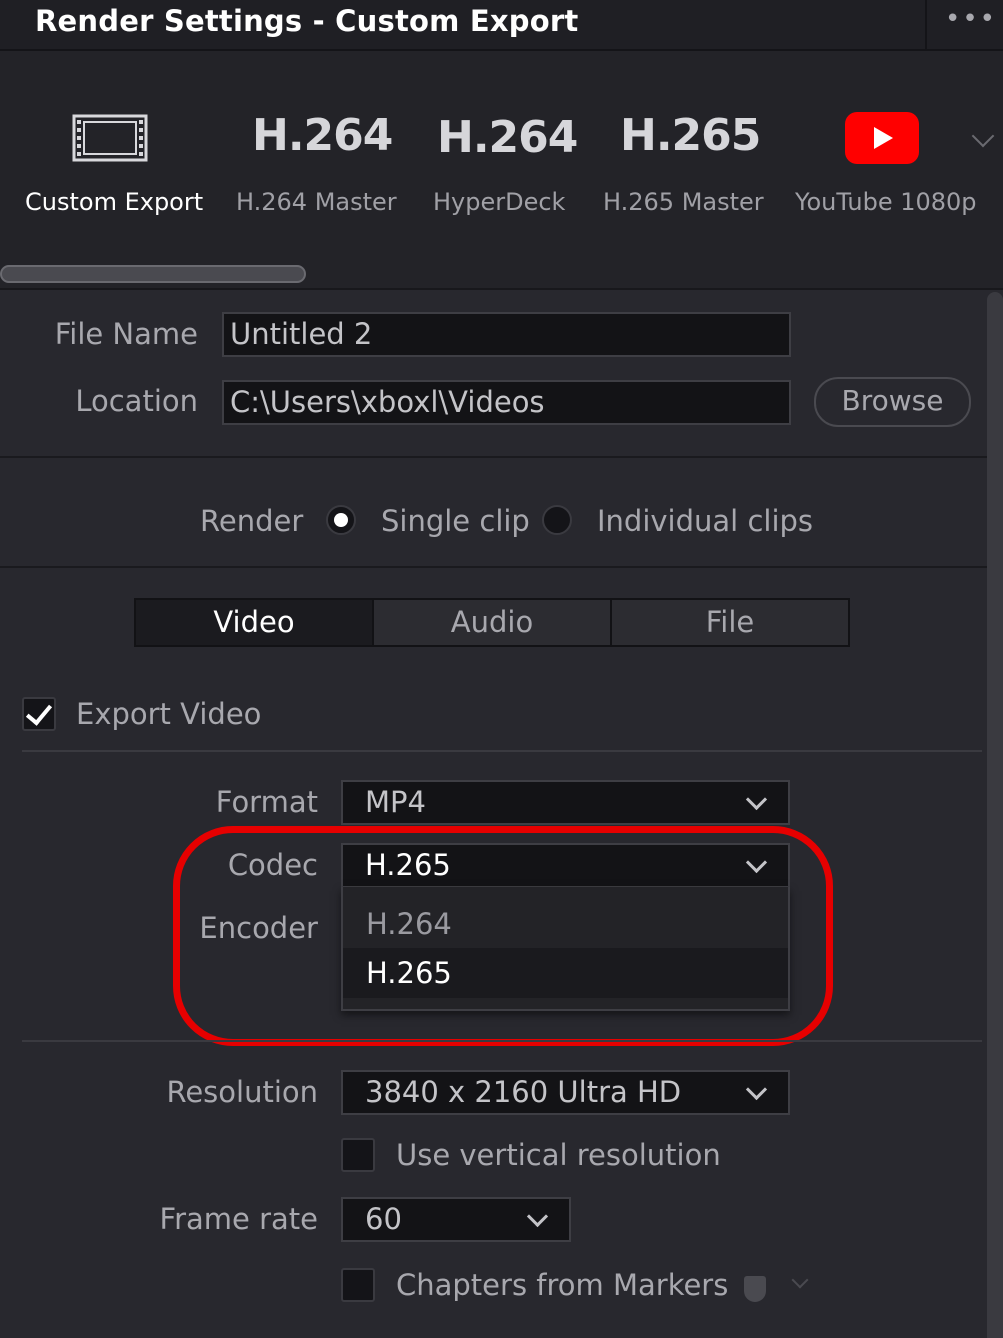 The width and height of the screenshot is (1003, 1338). What do you see at coordinates (565, 802) in the screenshot?
I see `format-select: MP4` at bounding box center [565, 802].